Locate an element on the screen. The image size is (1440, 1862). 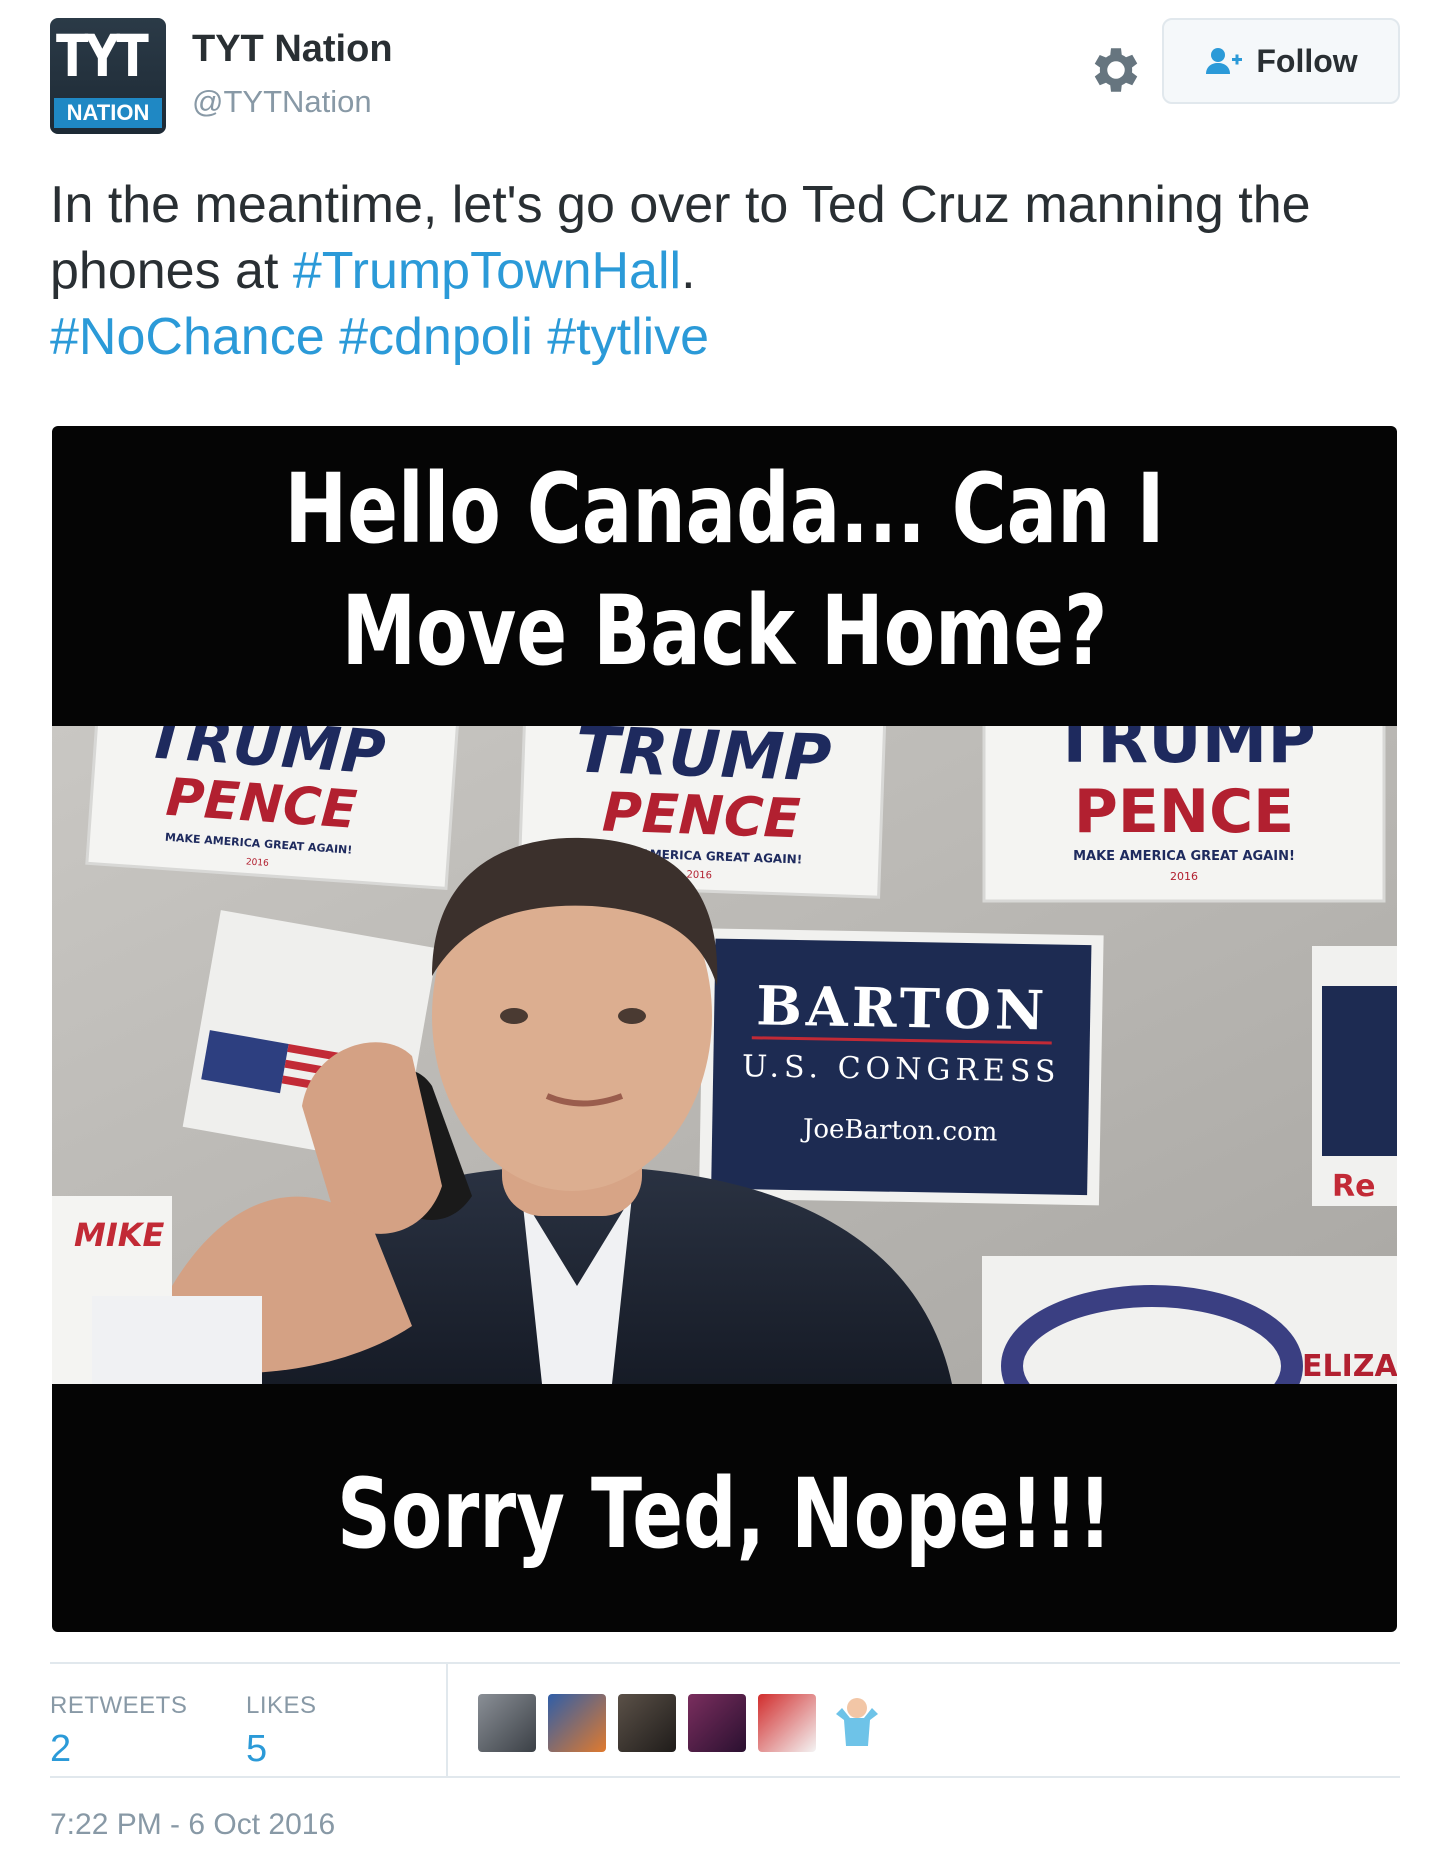
retweets-label: RETWEETS is located at coordinates (119, 1705).